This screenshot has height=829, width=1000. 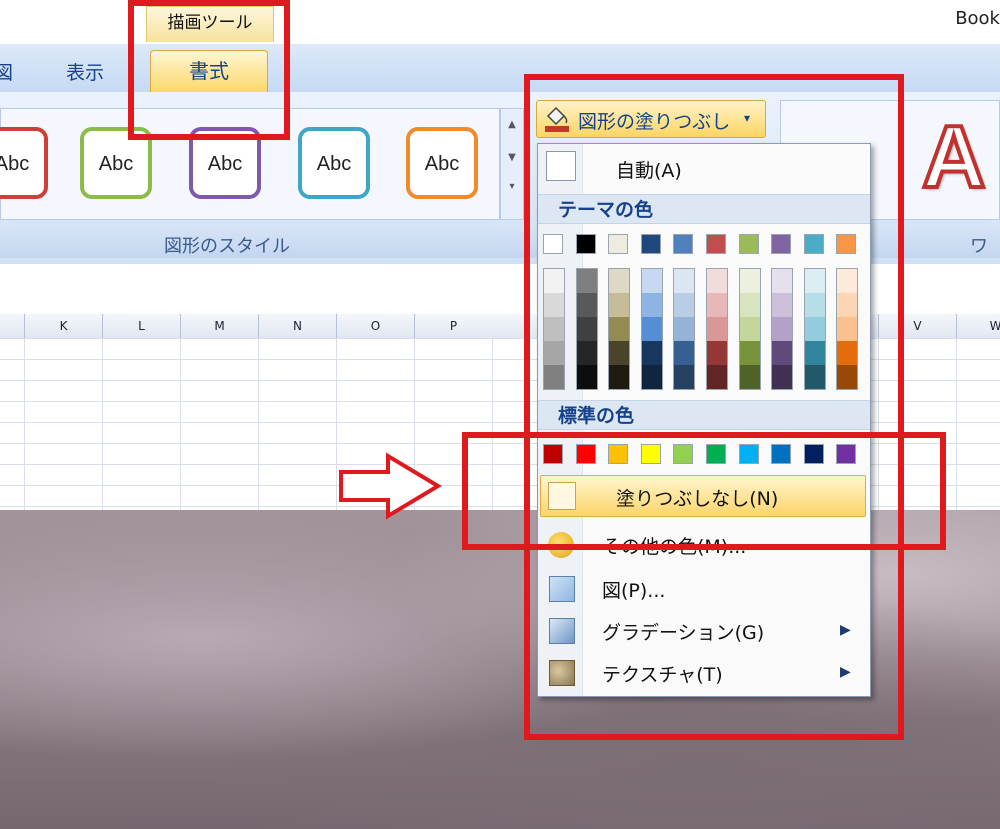 I want to click on scroll-down-icon: ▼, so click(x=512, y=157).